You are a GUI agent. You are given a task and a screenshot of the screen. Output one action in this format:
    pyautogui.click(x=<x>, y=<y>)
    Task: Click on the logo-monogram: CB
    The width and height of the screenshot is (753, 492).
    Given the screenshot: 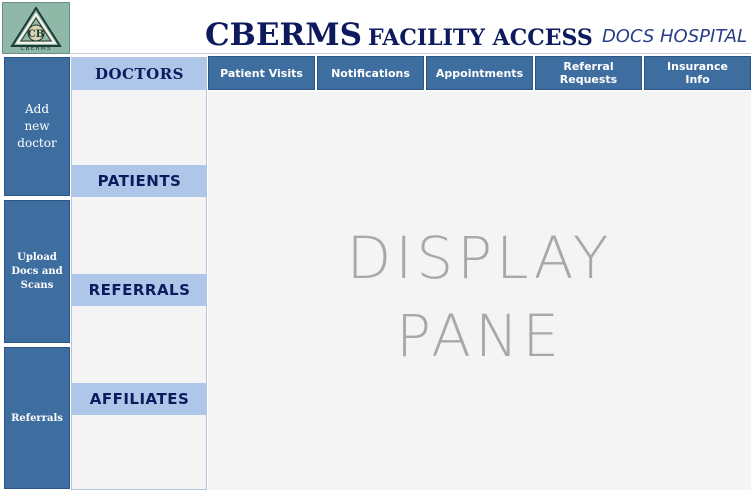 What is the action you would take?
    pyautogui.click(x=36, y=34)
    